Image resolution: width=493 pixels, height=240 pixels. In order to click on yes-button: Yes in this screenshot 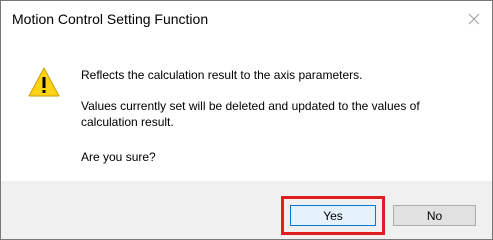, I will do `click(333, 215)`.